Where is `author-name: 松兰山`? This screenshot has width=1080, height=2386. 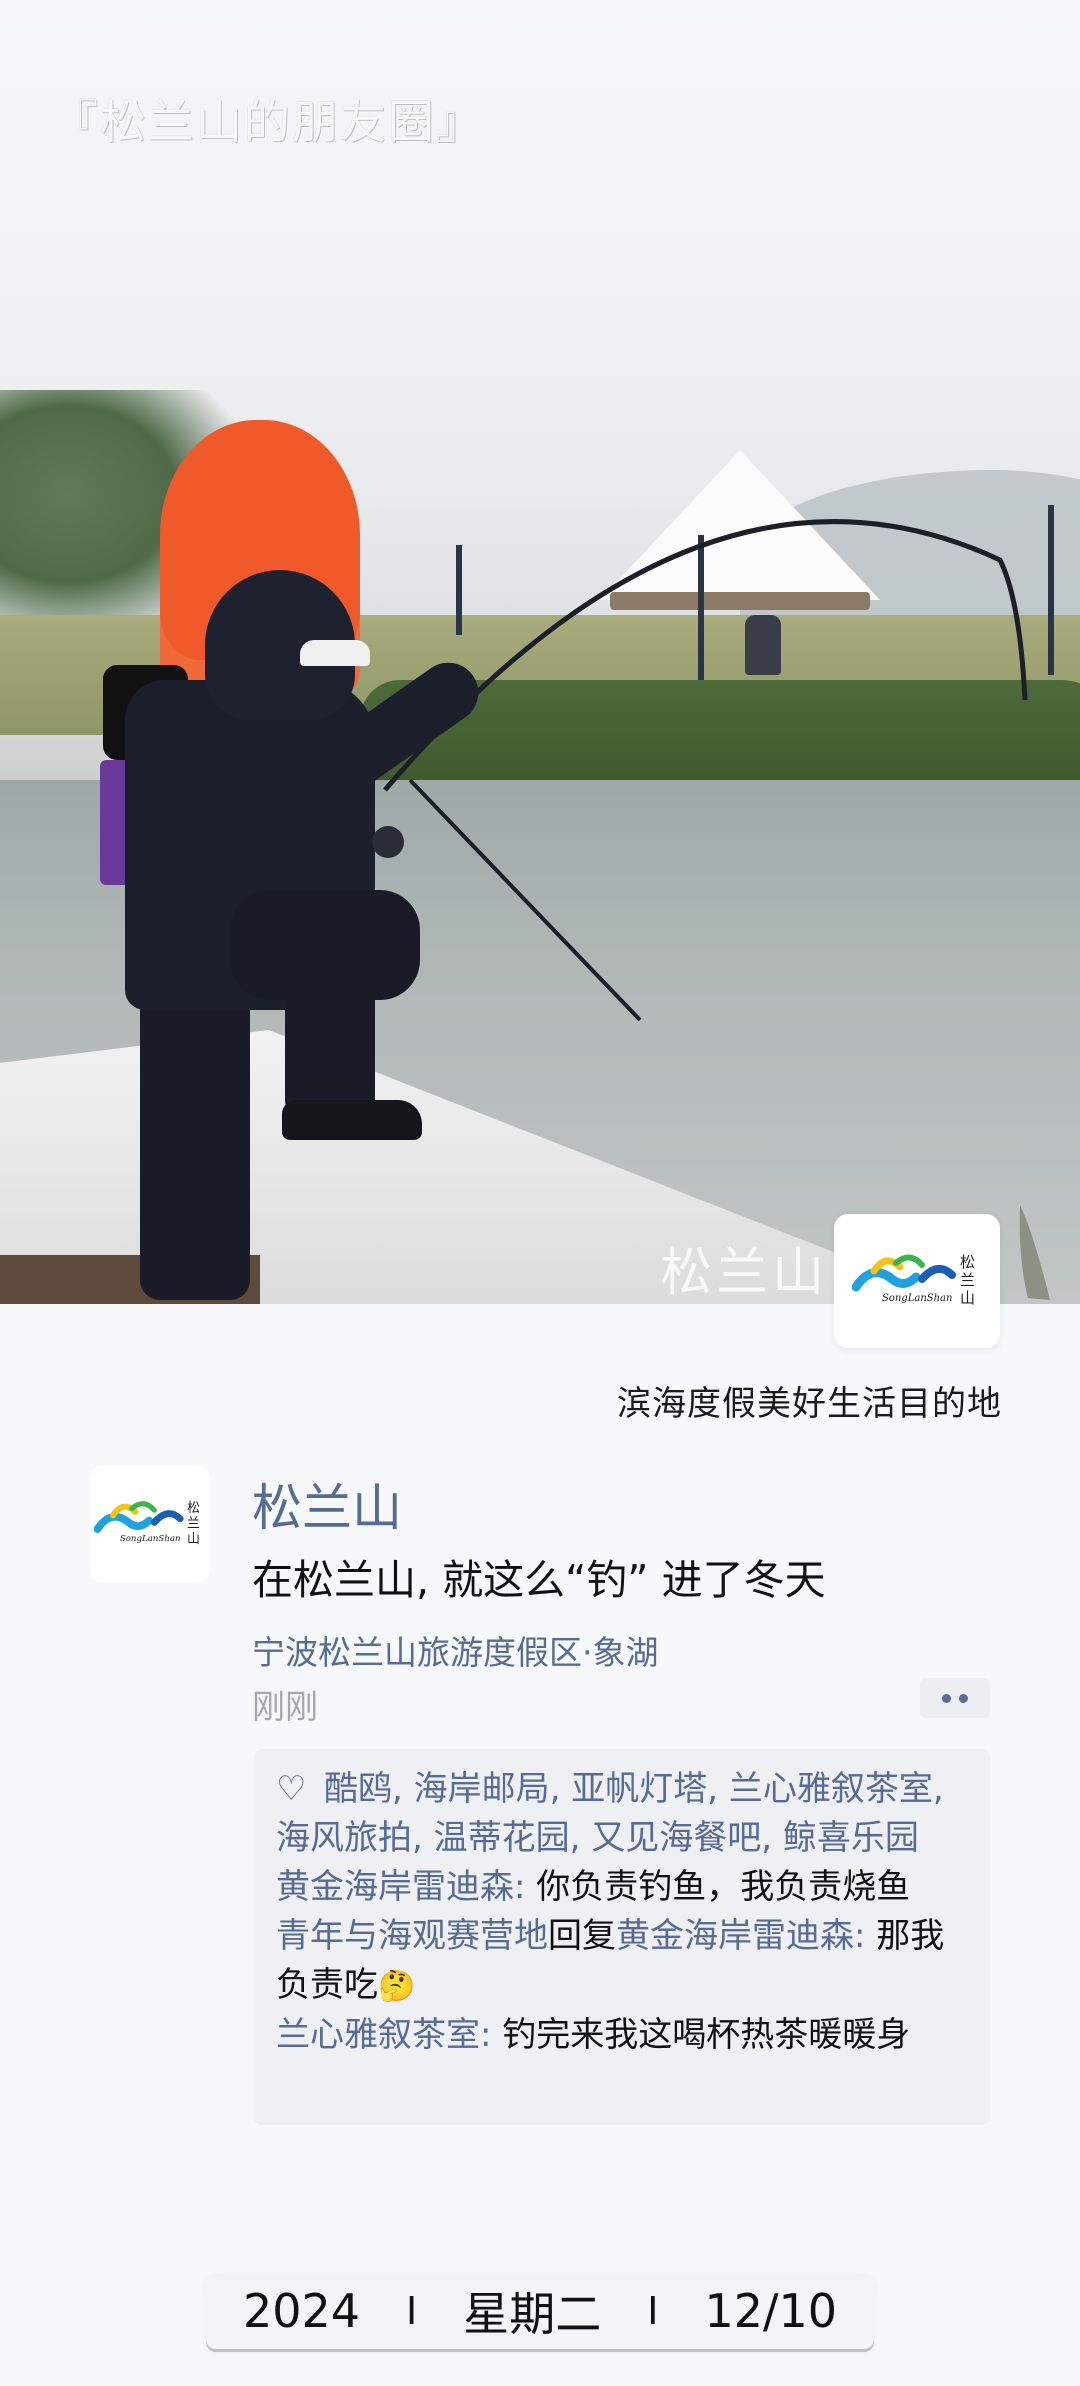 author-name: 松兰山 is located at coordinates (327, 1504).